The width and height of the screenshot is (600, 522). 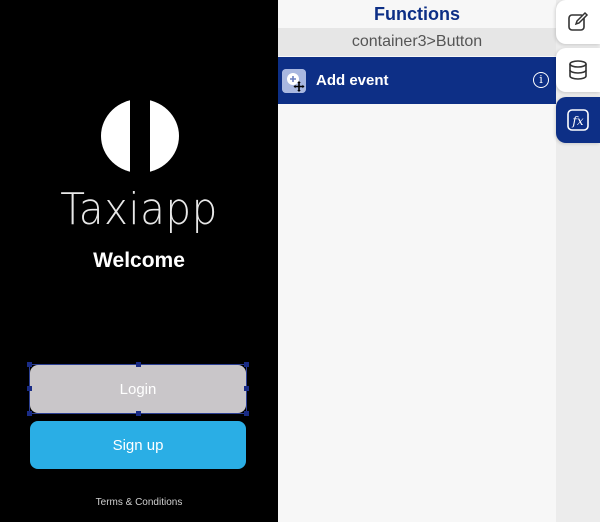 I want to click on tab-data, so click(x=578, y=70).